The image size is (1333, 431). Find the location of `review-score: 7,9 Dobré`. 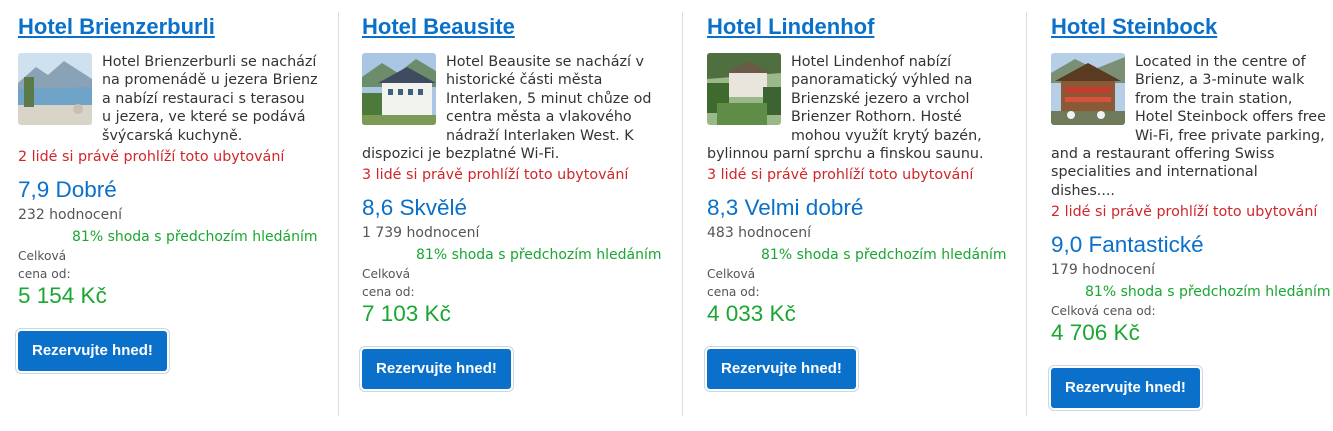

review-score: 7,9 Dobré is located at coordinates (67, 190).